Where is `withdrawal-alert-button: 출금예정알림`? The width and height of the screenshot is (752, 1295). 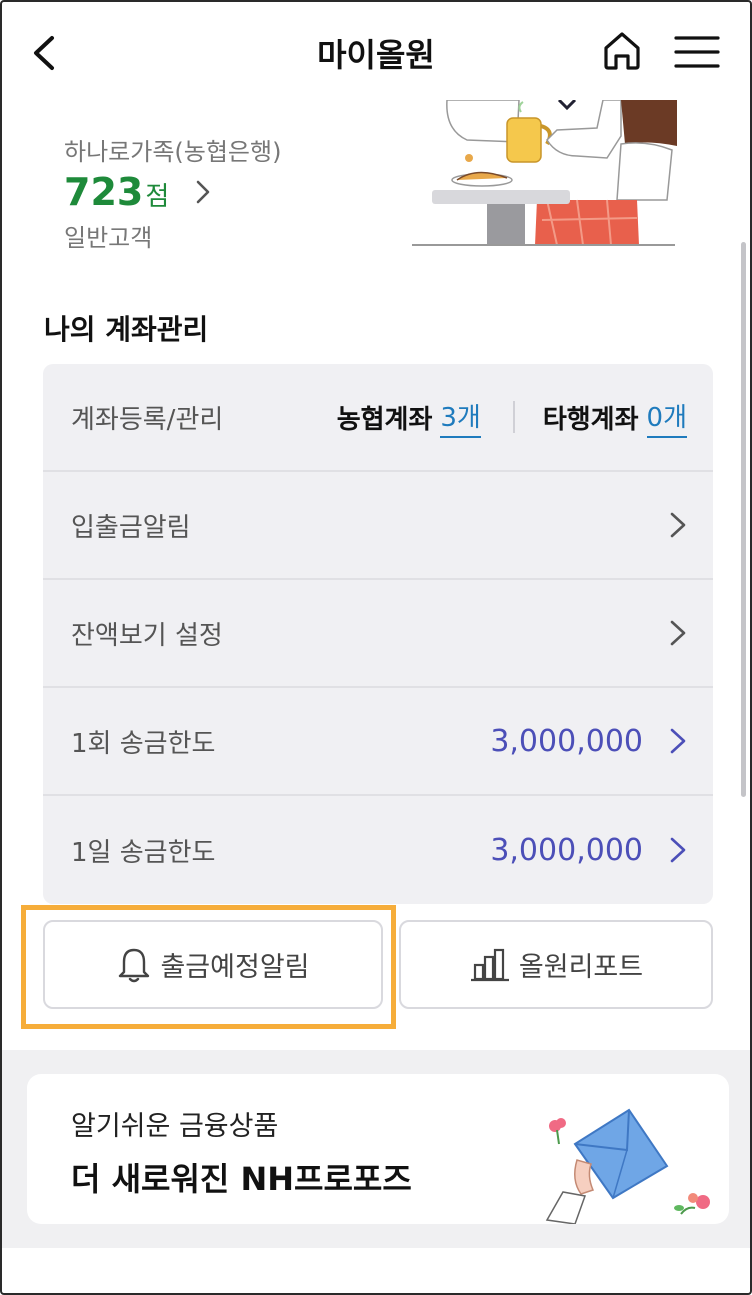 withdrawal-alert-button: 출금예정알림 is located at coordinates (213, 964).